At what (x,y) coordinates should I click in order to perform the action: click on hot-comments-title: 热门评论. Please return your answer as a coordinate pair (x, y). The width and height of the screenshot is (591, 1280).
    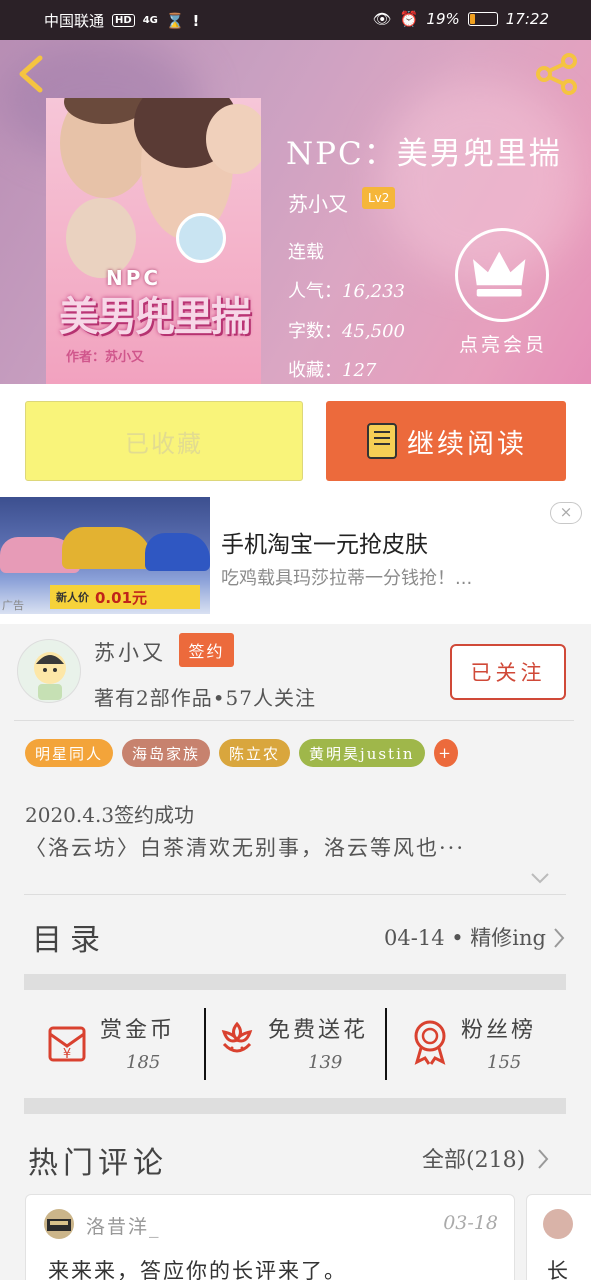
    Looking at the image, I should click on (98, 1163).